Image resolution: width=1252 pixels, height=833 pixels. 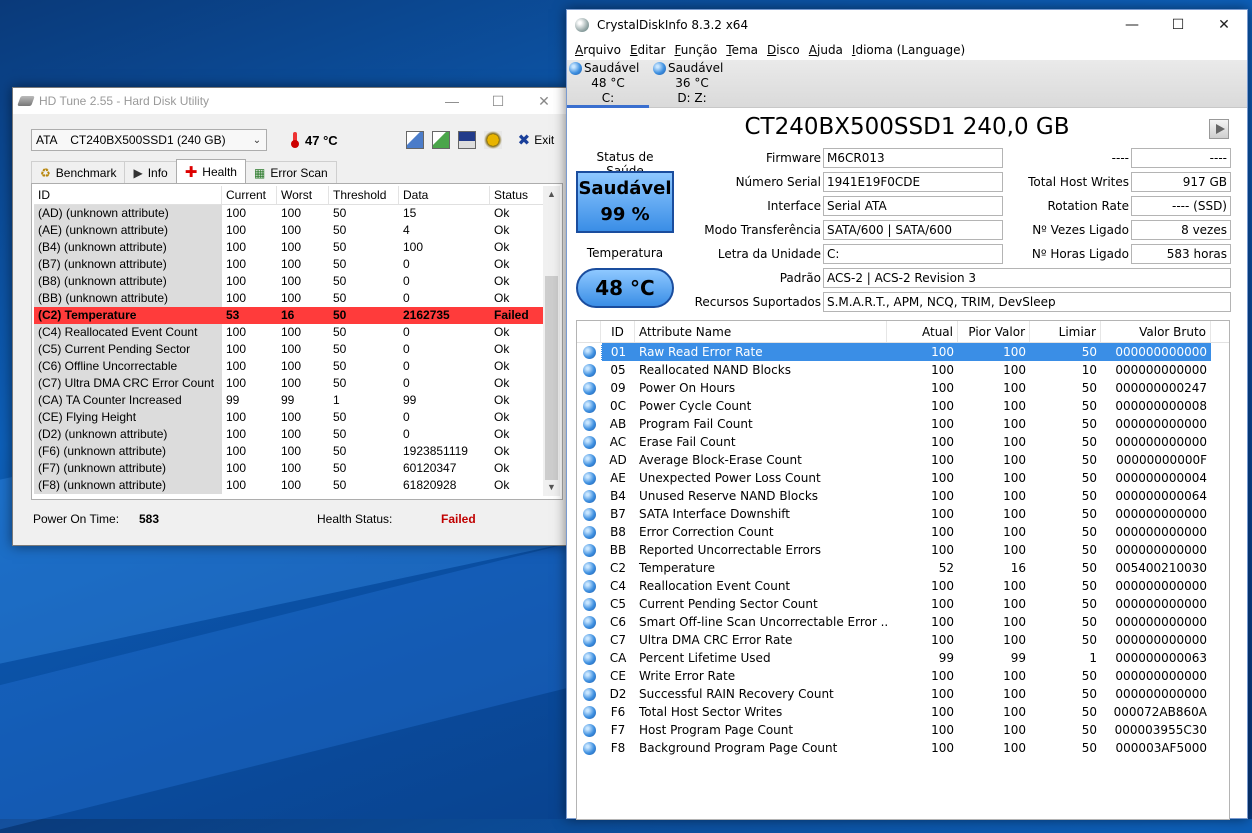 What do you see at coordinates (303, 195) in the screenshot?
I see `col-worst: Worst` at bounding box center [303, 195].